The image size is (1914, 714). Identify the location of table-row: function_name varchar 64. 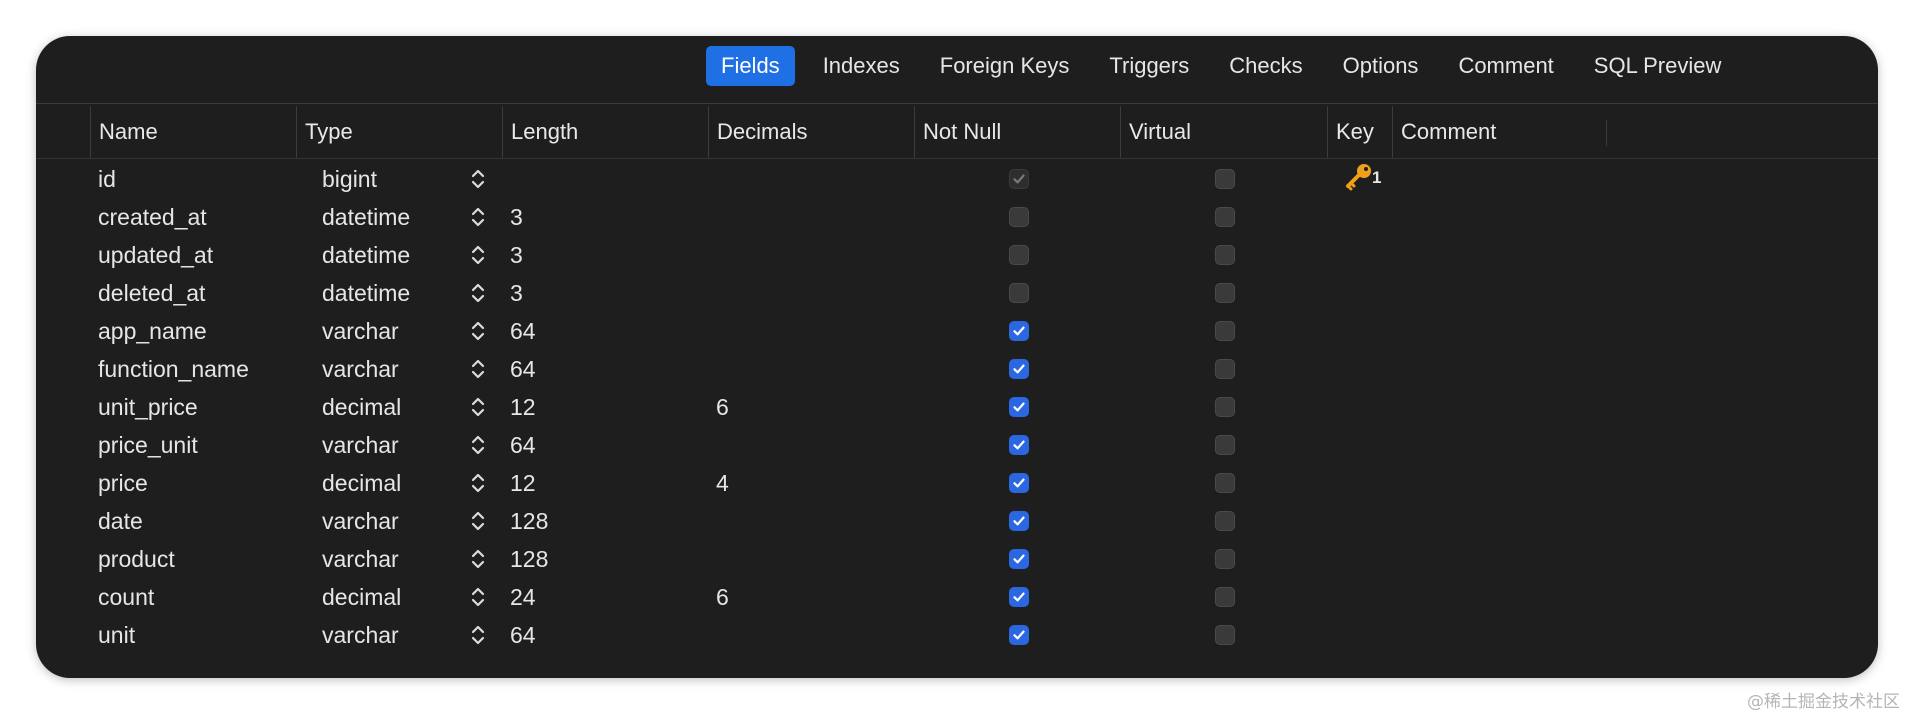
(957, 369).